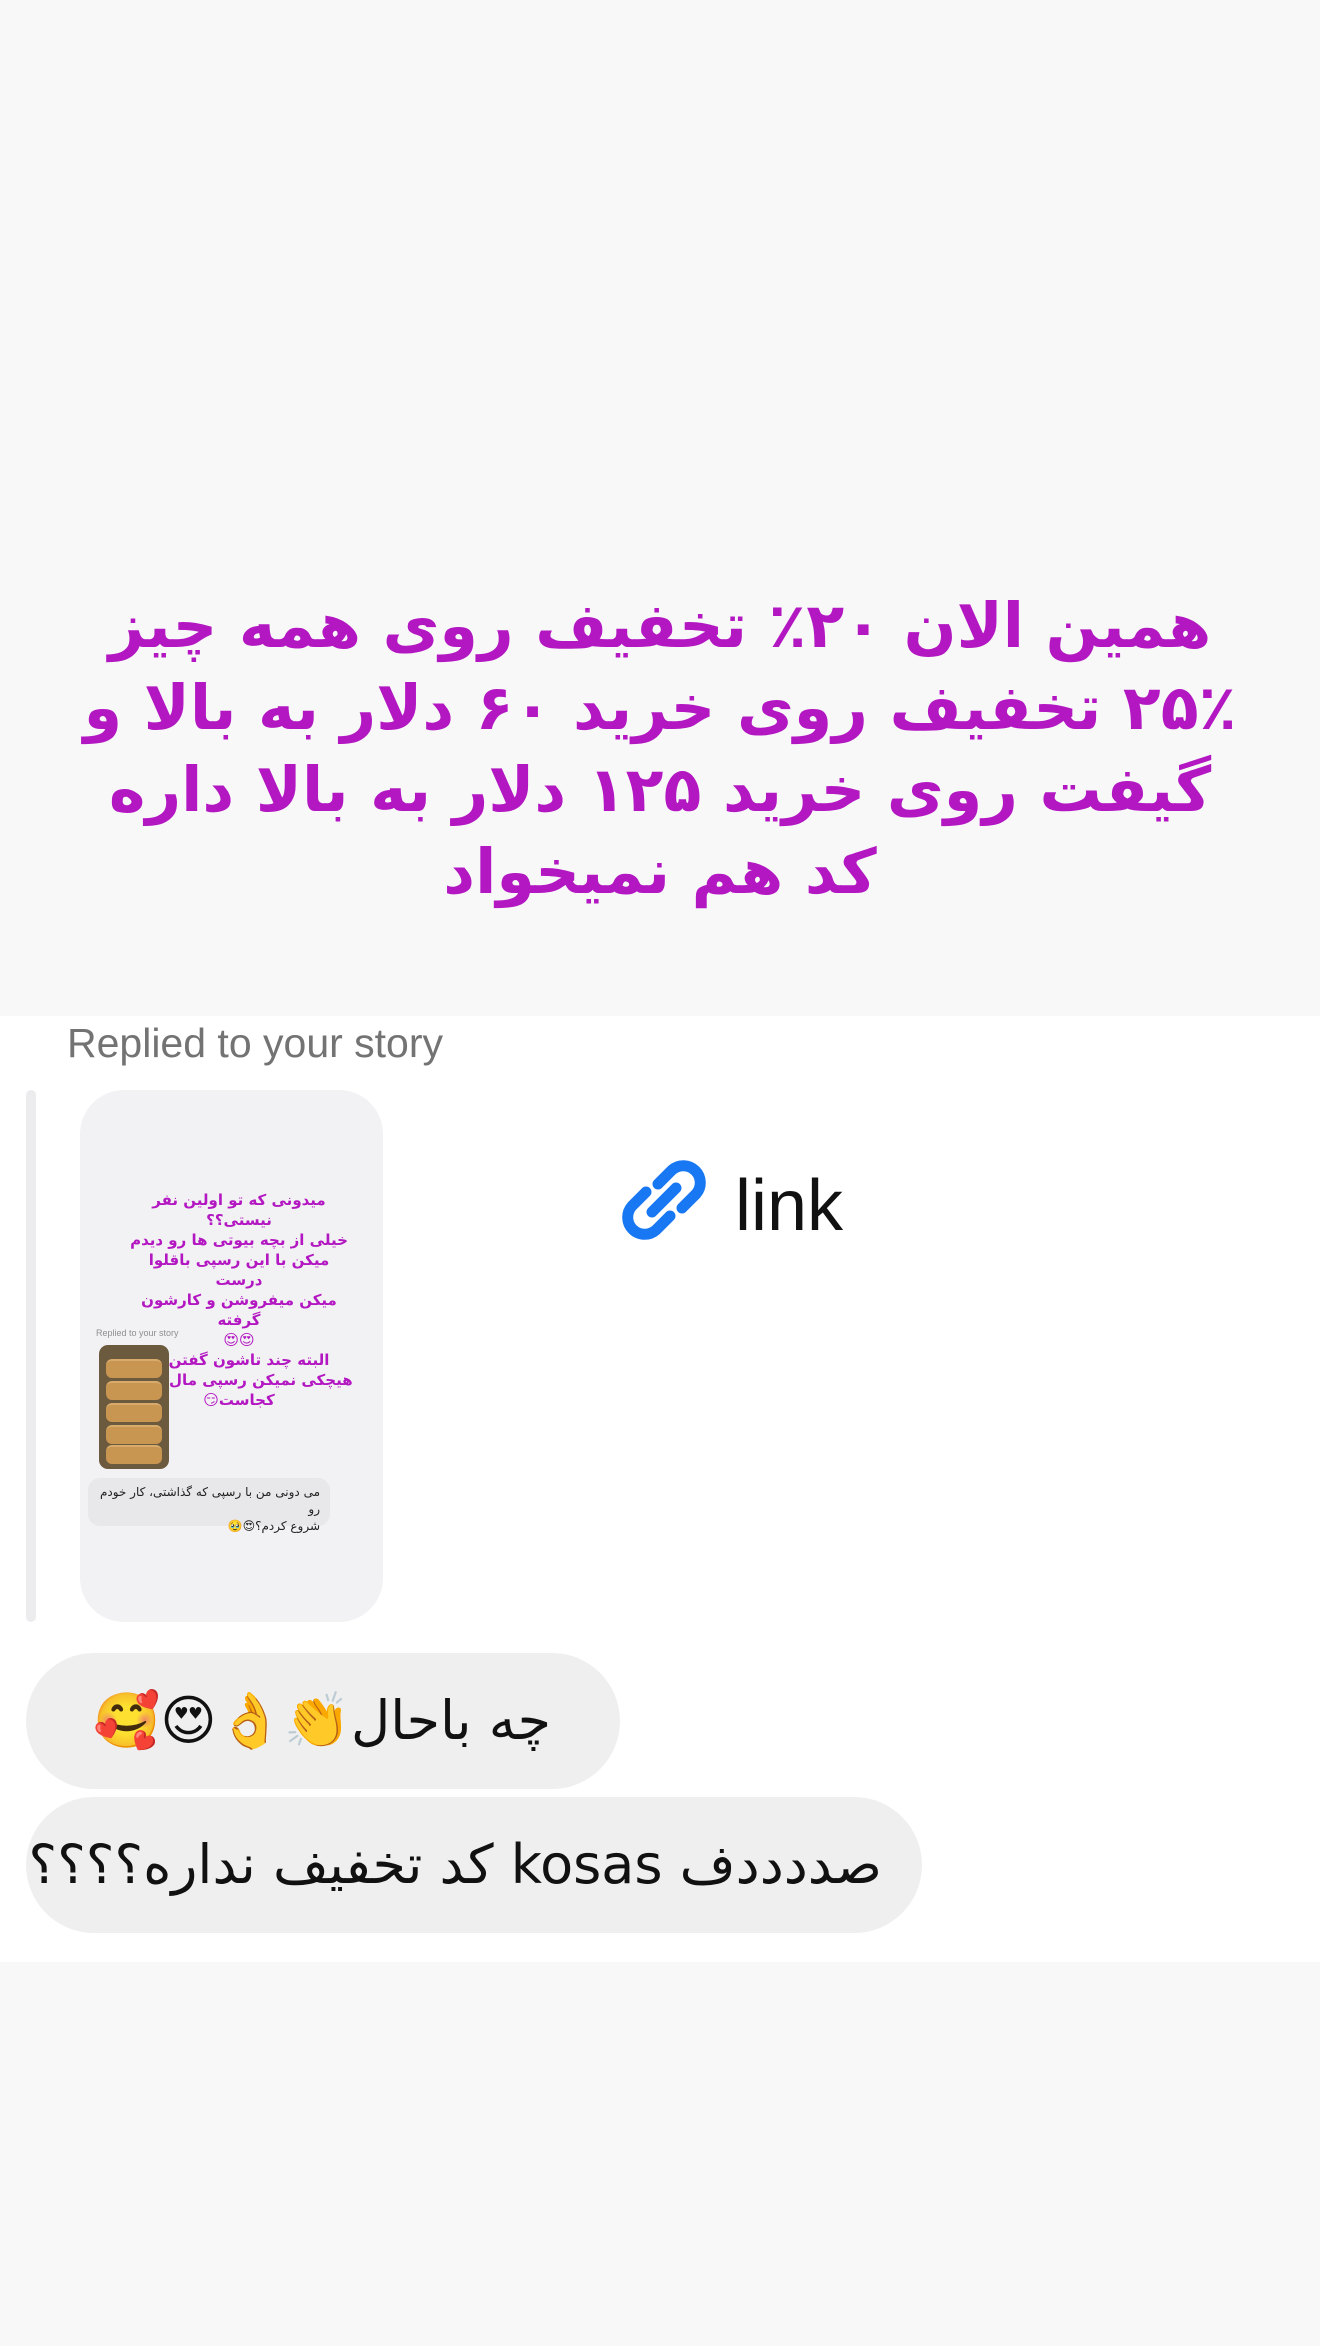  What do you see at coordinates (474, 1865) in the screenshot?
I see `message-bubble: صددددف kosas کد تخفیف نداره؟؟؟؟` at bounding box center [474, 1865].